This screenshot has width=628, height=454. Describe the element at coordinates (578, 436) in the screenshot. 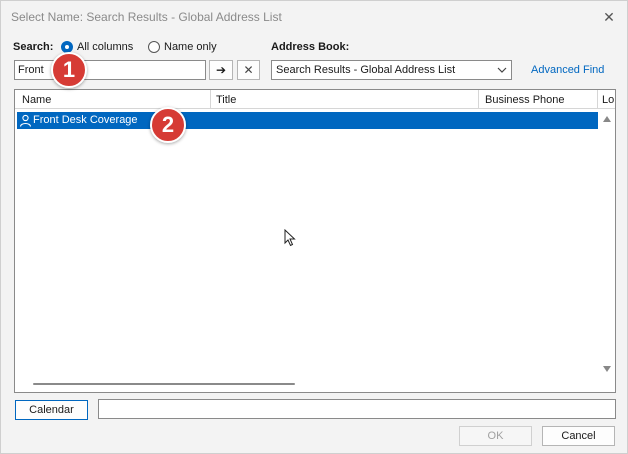

I see `cancel-button: Cancel` at that location.